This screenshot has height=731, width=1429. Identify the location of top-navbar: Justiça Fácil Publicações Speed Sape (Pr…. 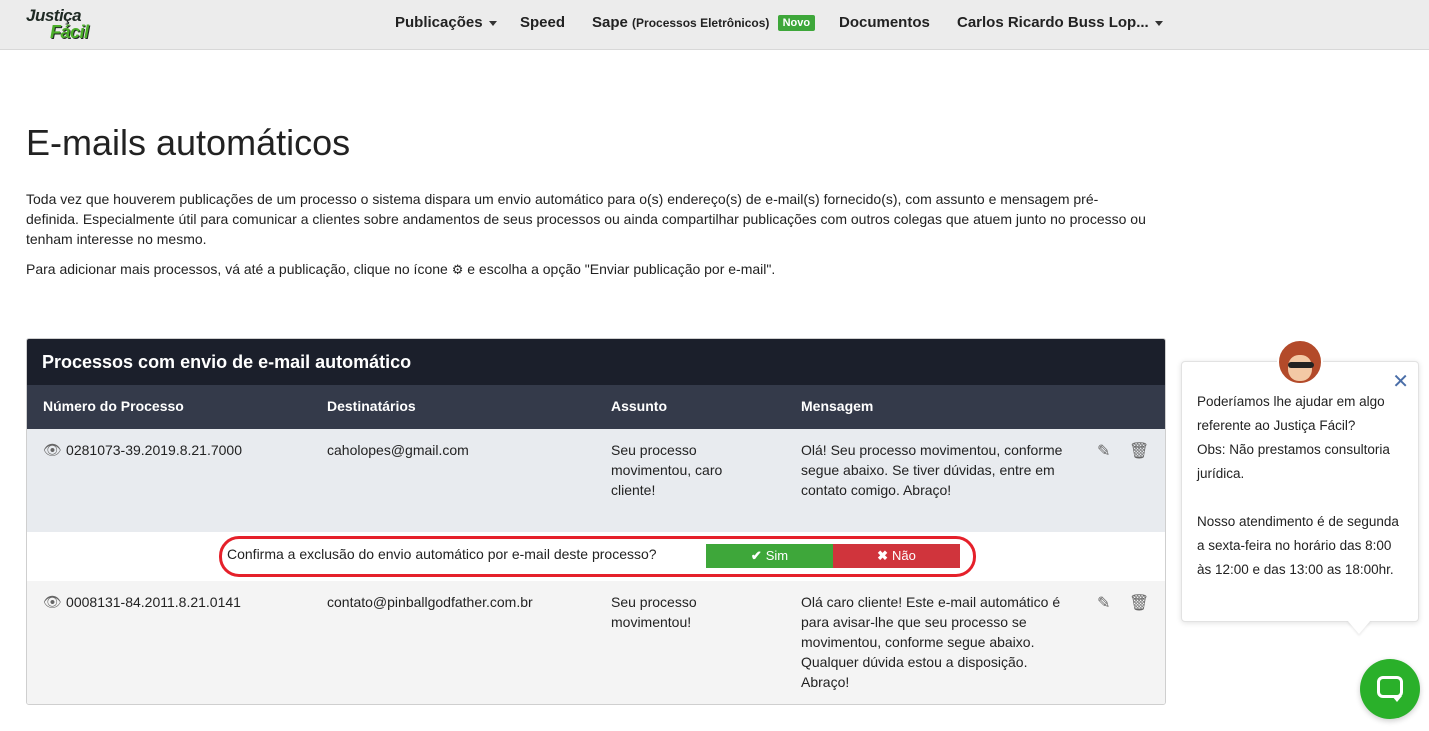
(714, 25).